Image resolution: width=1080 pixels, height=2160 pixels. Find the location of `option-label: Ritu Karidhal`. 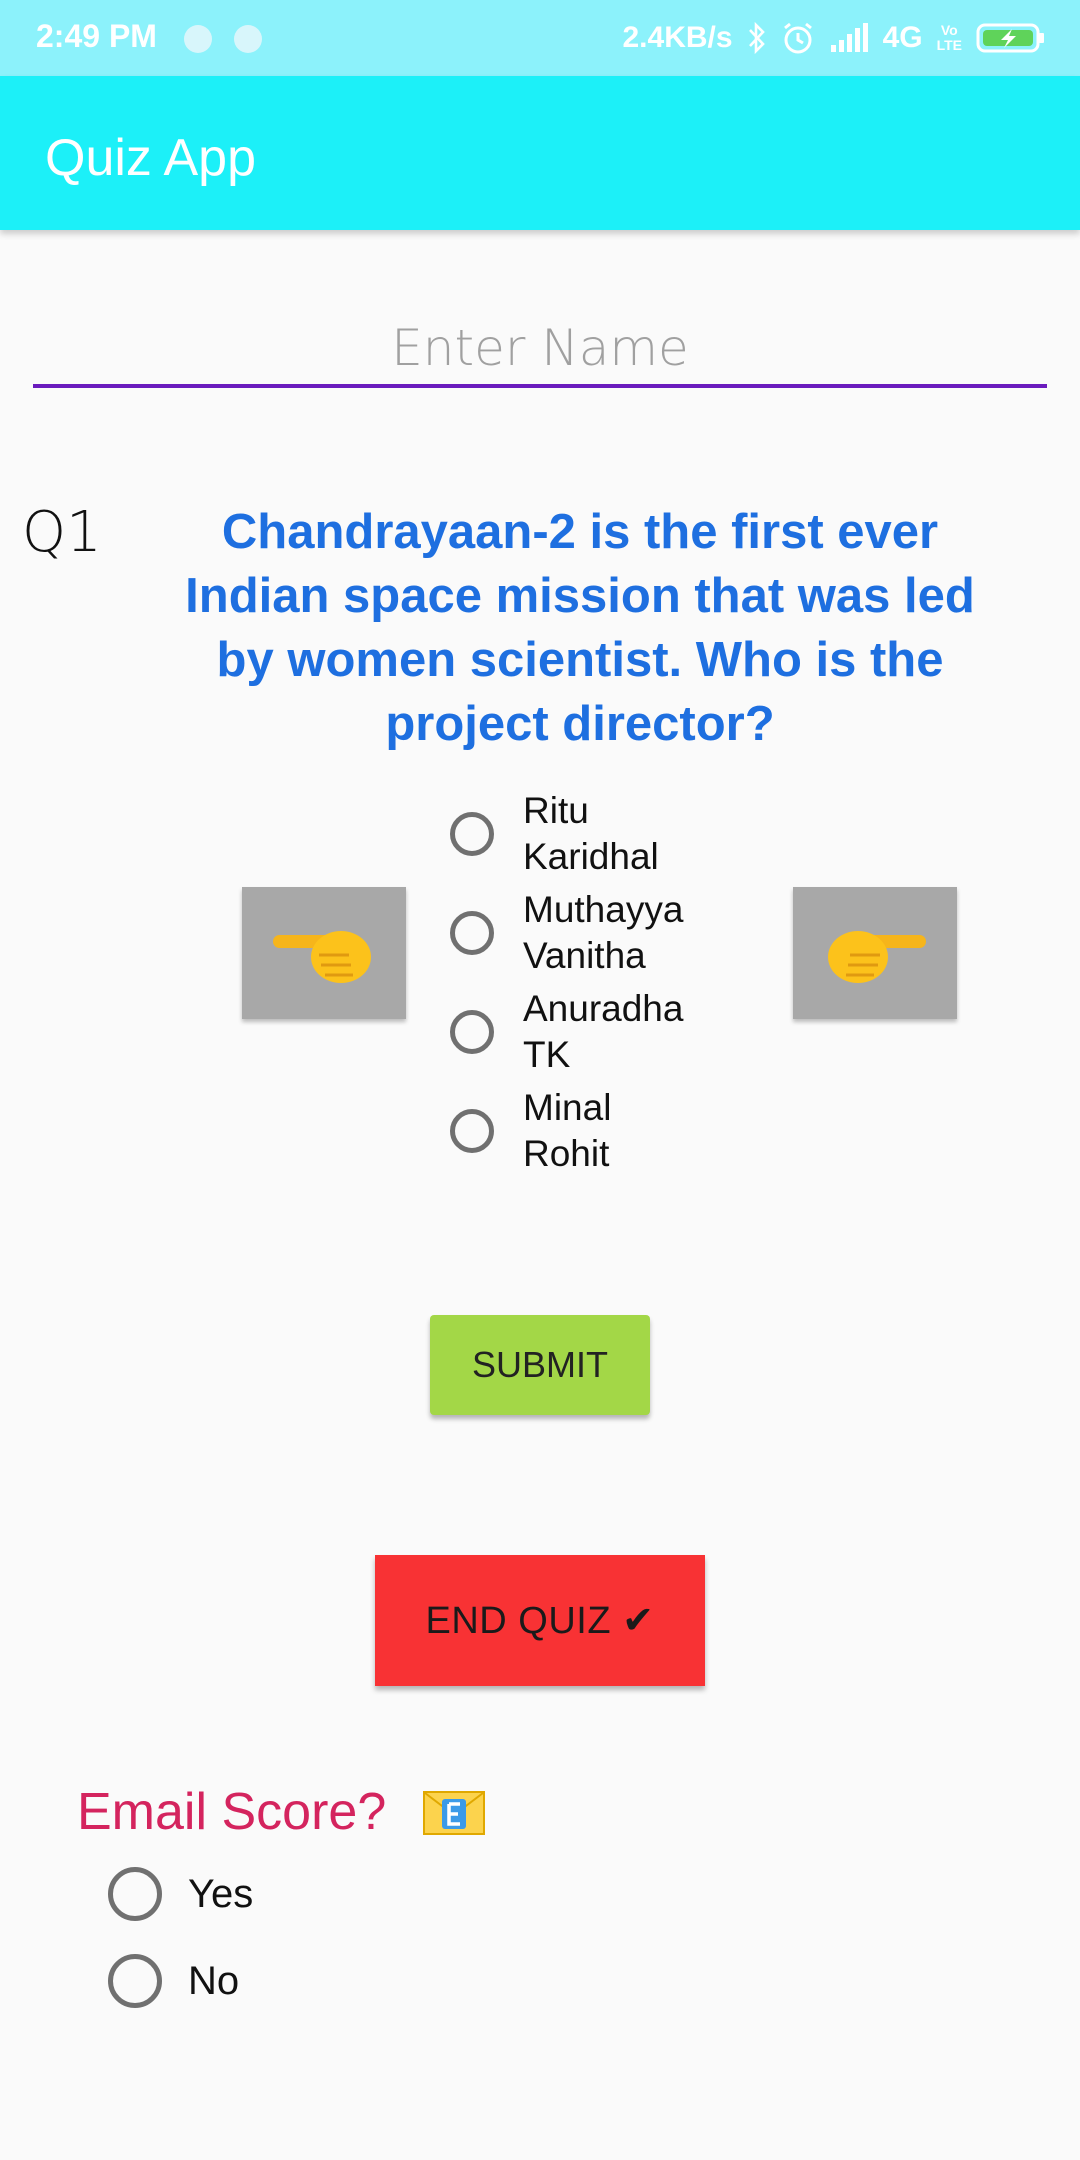

option-label: Ritu Karidhal is located at coordinates (591, 833).